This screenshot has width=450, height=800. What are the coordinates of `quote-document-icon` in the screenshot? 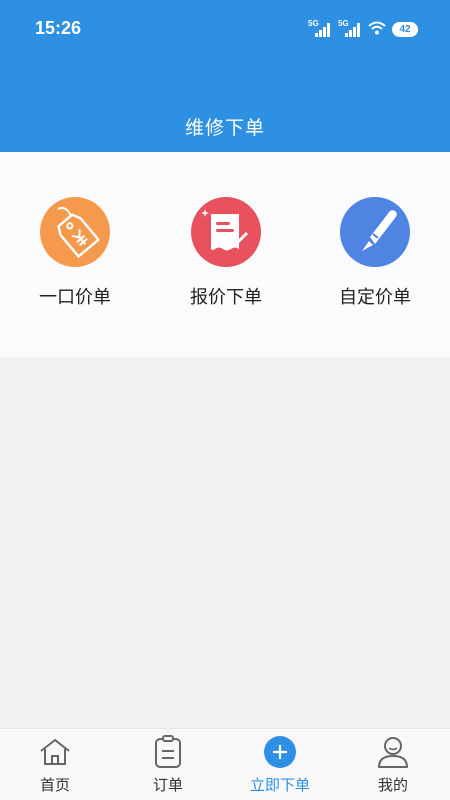 It's located at (226, 232).